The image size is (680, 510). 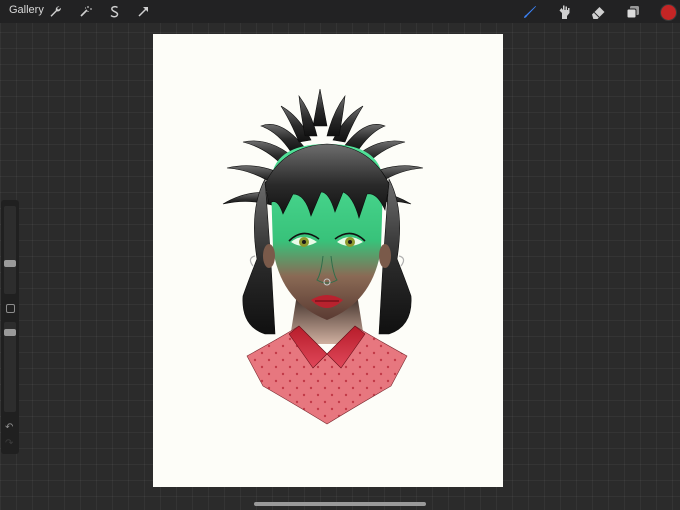 What do you see at coordinates (9, 427) in the screenshot?
I see `undo-button: ↶` at bounding box center [9, 427].